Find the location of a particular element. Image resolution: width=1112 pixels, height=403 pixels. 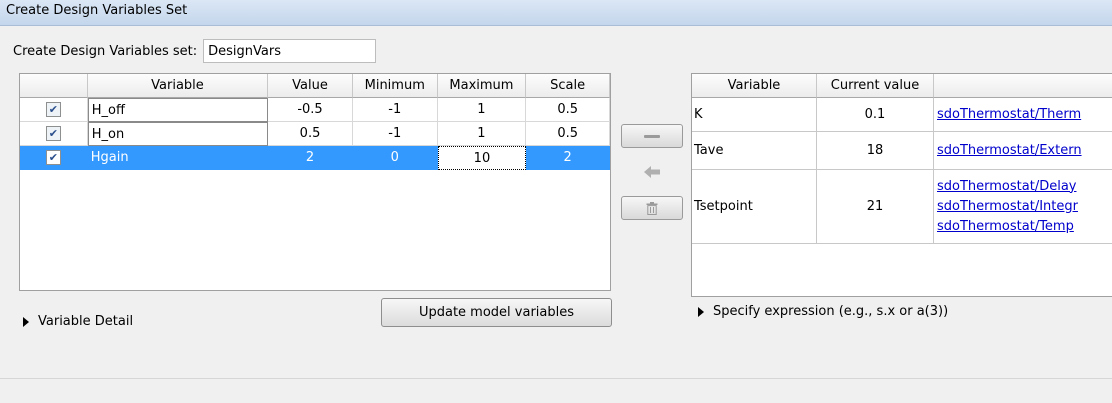

column-header-minimum: Minimum is located at coordinates (395, 86).